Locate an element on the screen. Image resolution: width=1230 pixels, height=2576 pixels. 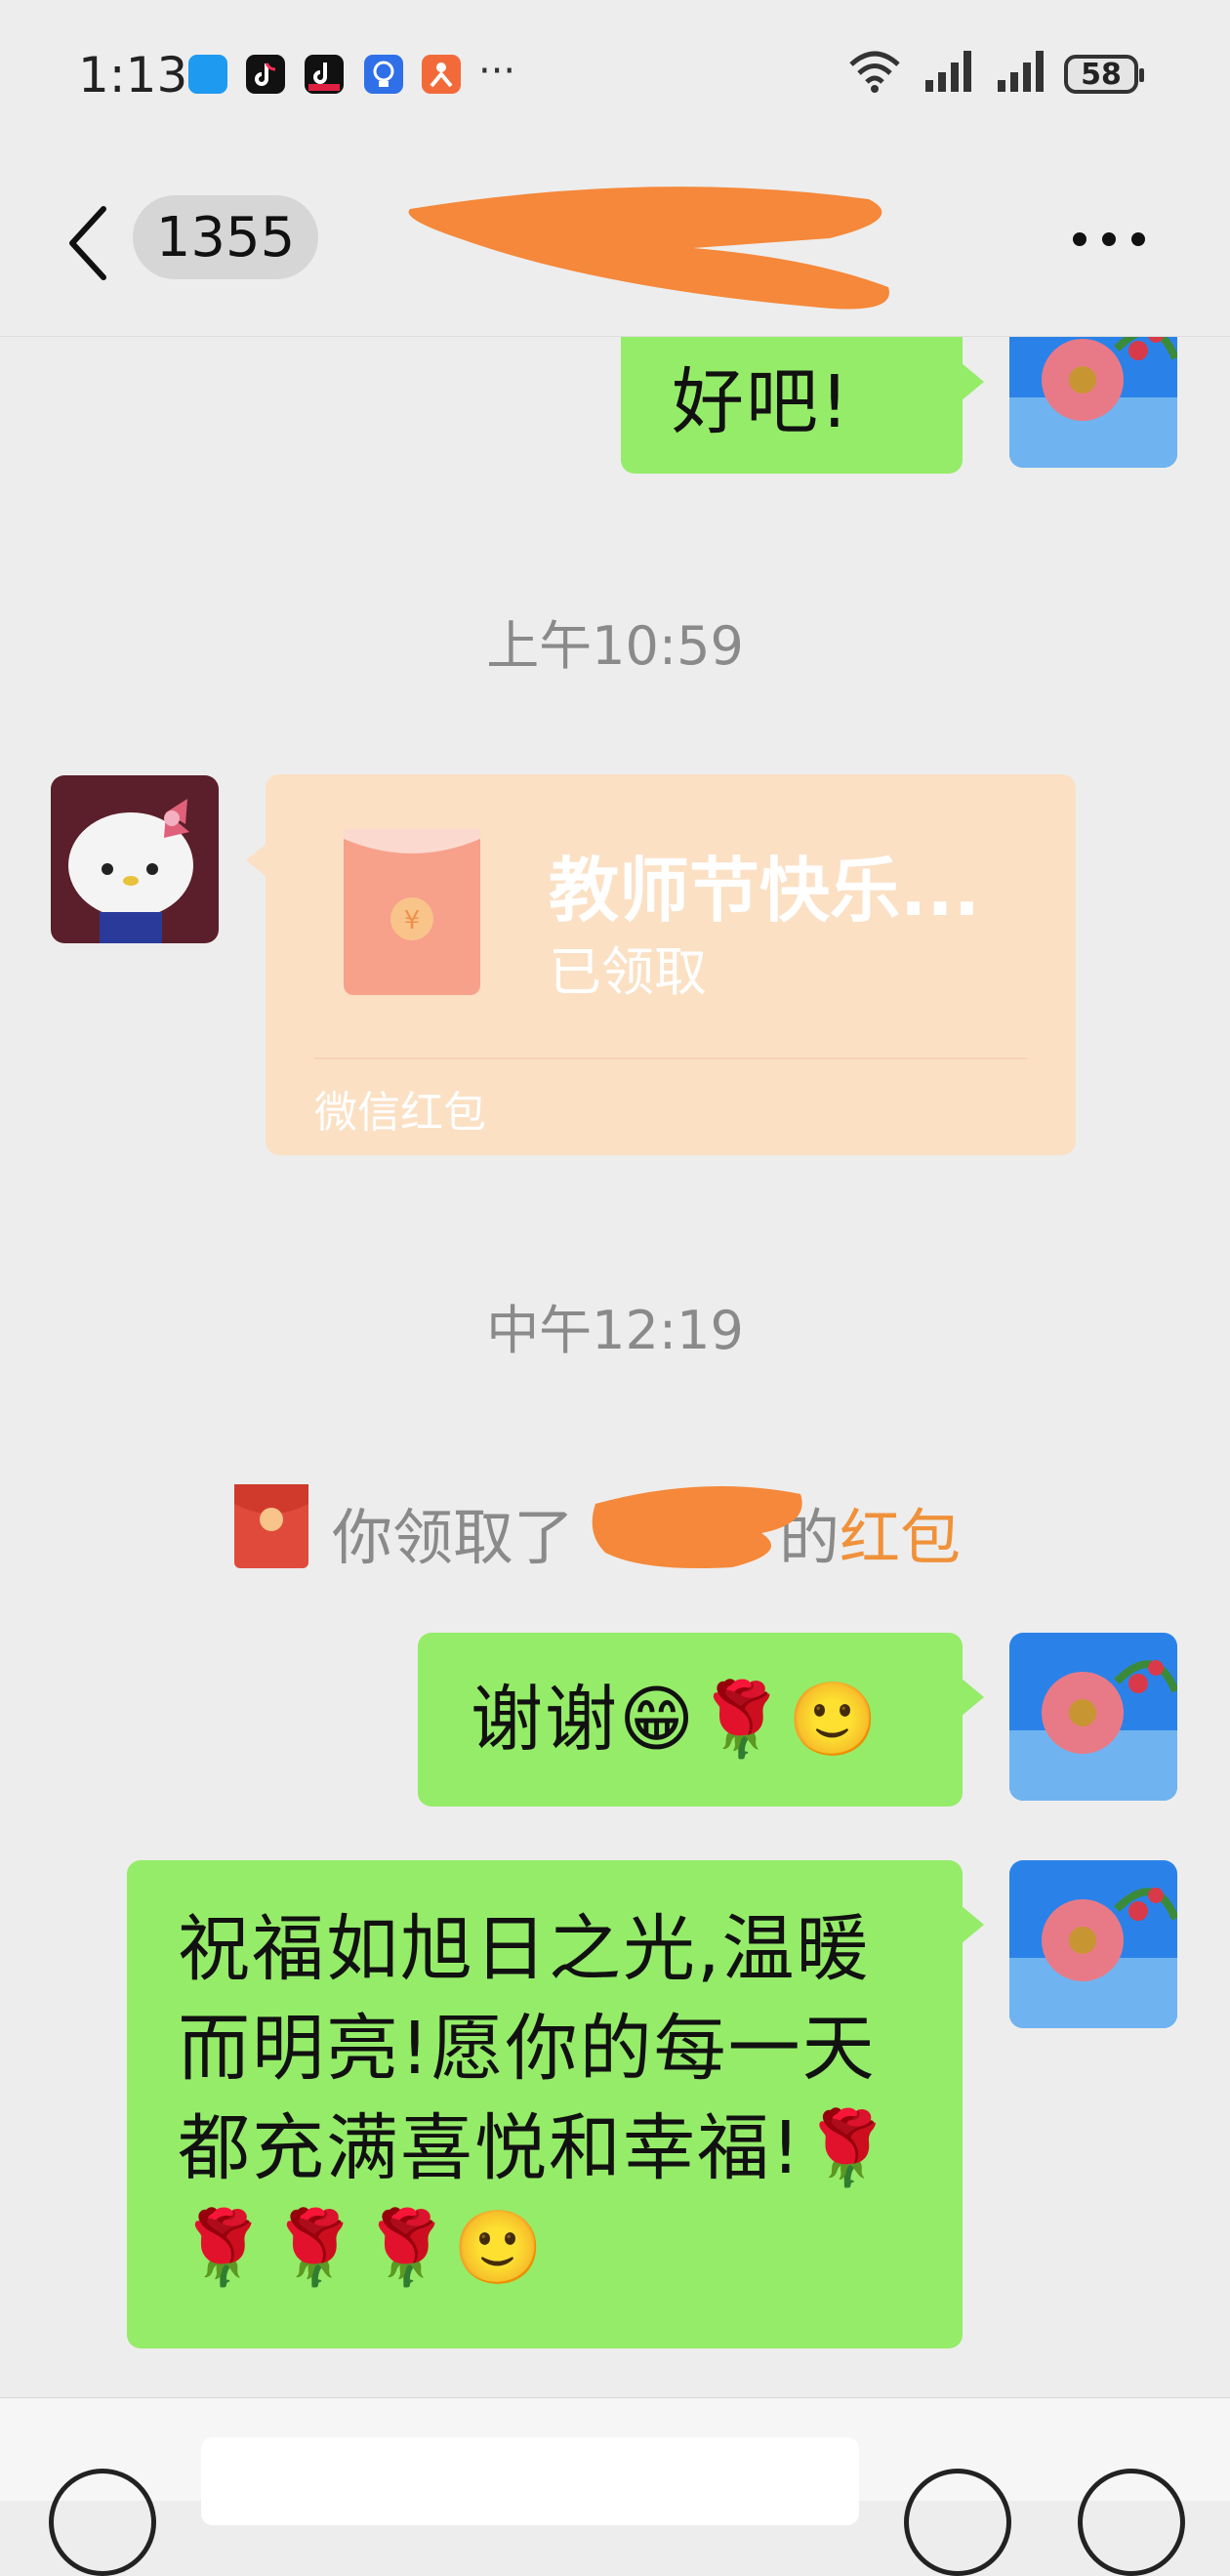
outgoing-message-bubble: 祝福如旭日之光,温暖而明亮!愿你的每一天都充满喜悦和幸福!🌹🌹🌹🌹🙂 is located at coordinates (555, 2104).